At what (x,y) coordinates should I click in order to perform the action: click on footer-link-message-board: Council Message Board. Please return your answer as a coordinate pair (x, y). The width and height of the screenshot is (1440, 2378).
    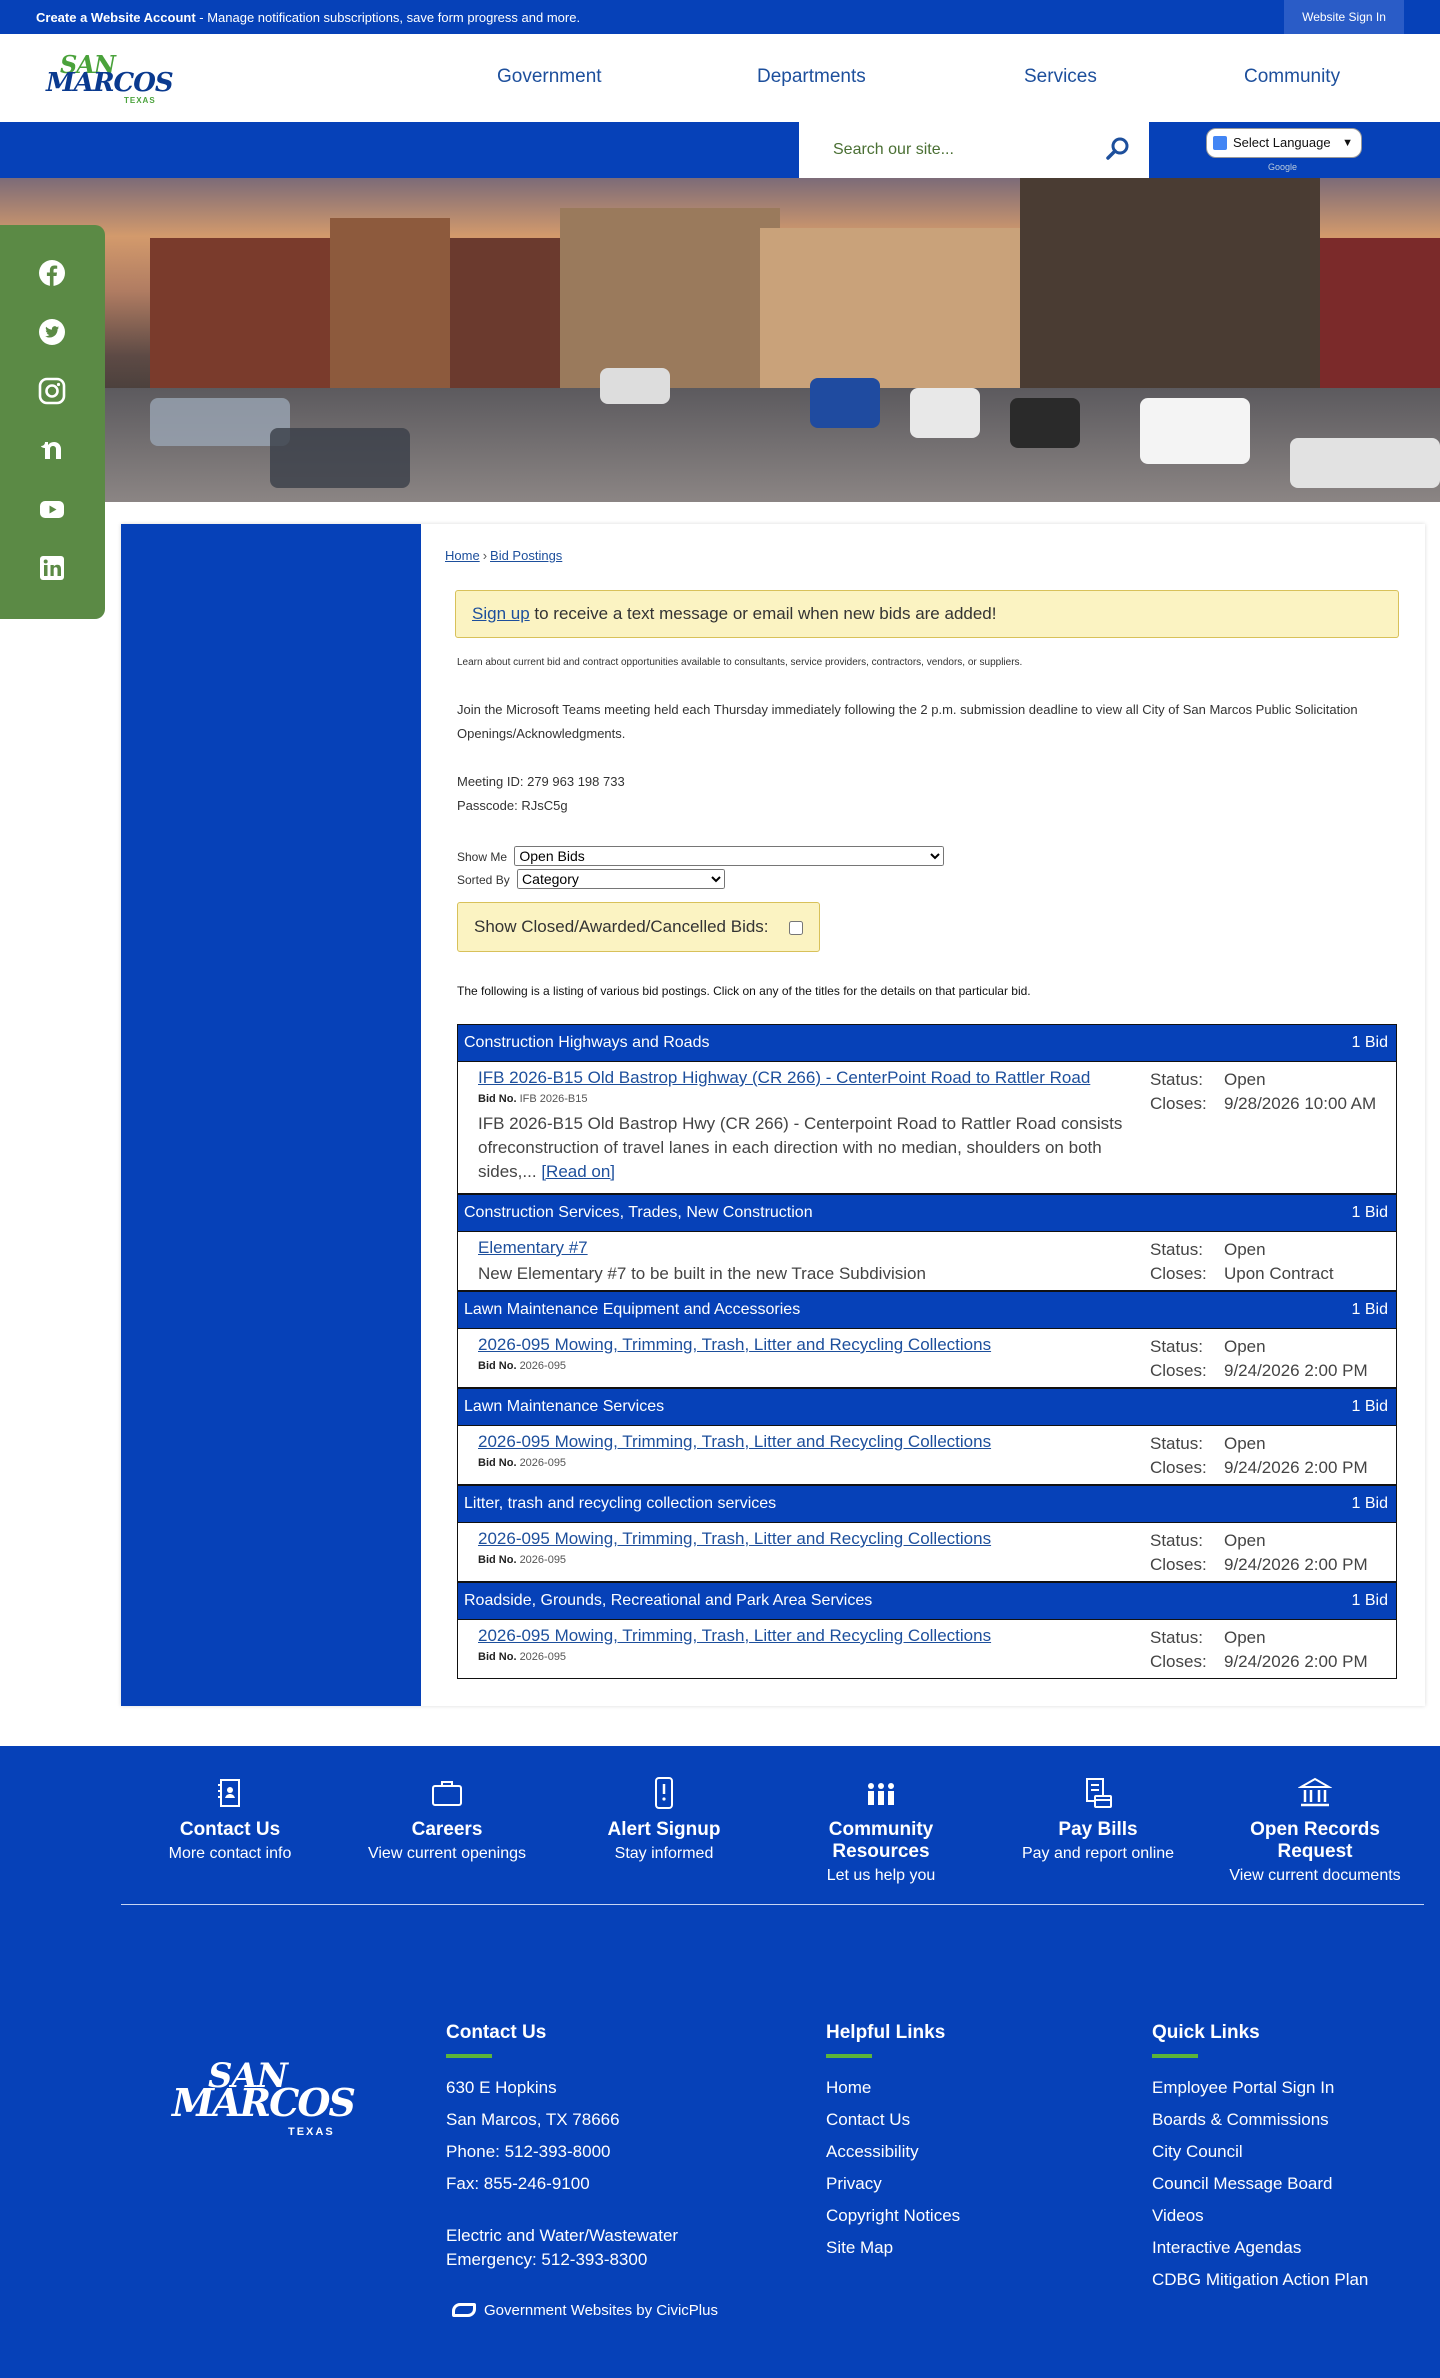
    Looking at the image, I should click on (1242, 2183).